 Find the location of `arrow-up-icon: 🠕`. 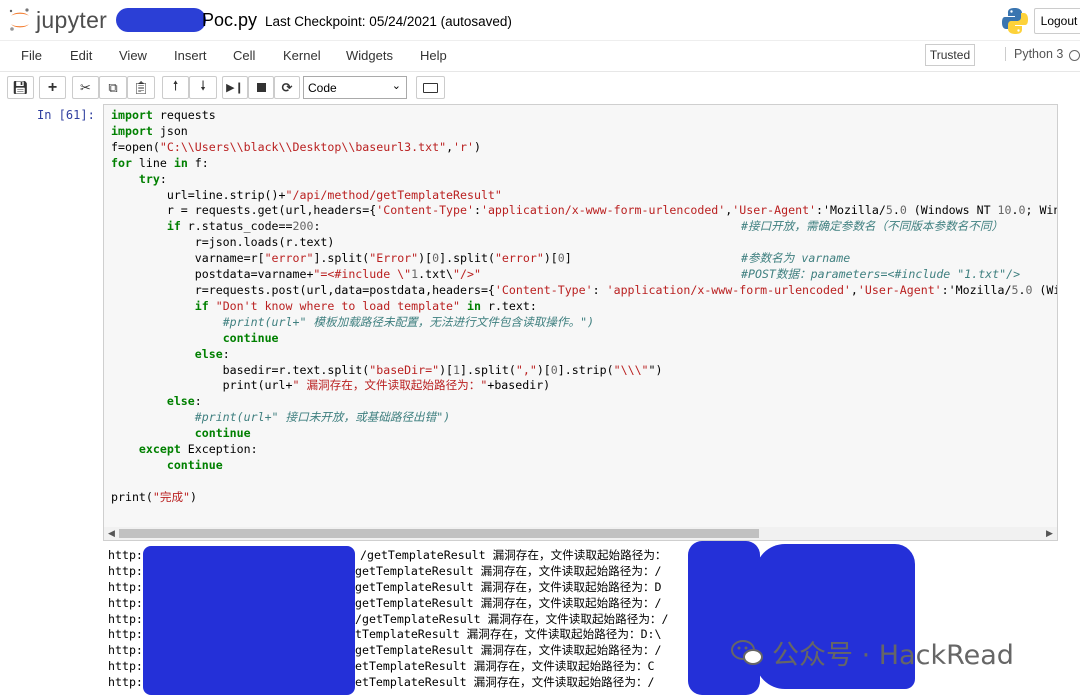

arrow-up-icon: 🠕 is located at coordinates (175, 85).